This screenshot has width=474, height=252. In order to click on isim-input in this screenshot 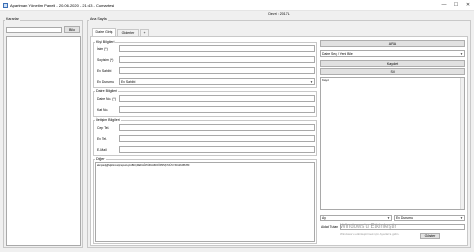, I will do `click(217, 48)`.